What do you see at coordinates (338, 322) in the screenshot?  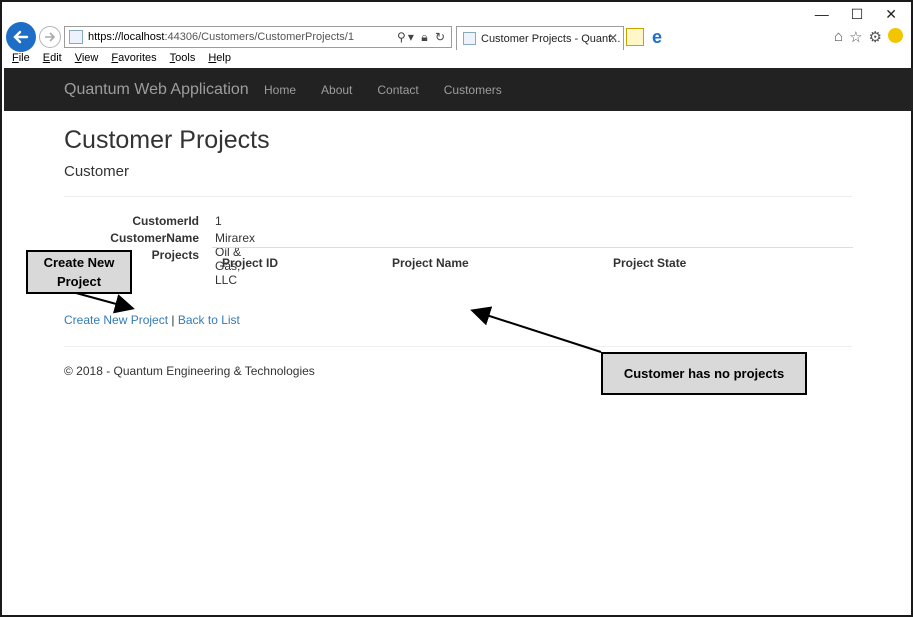 I see `annotation-arrows` at bounding box center [338, 322].